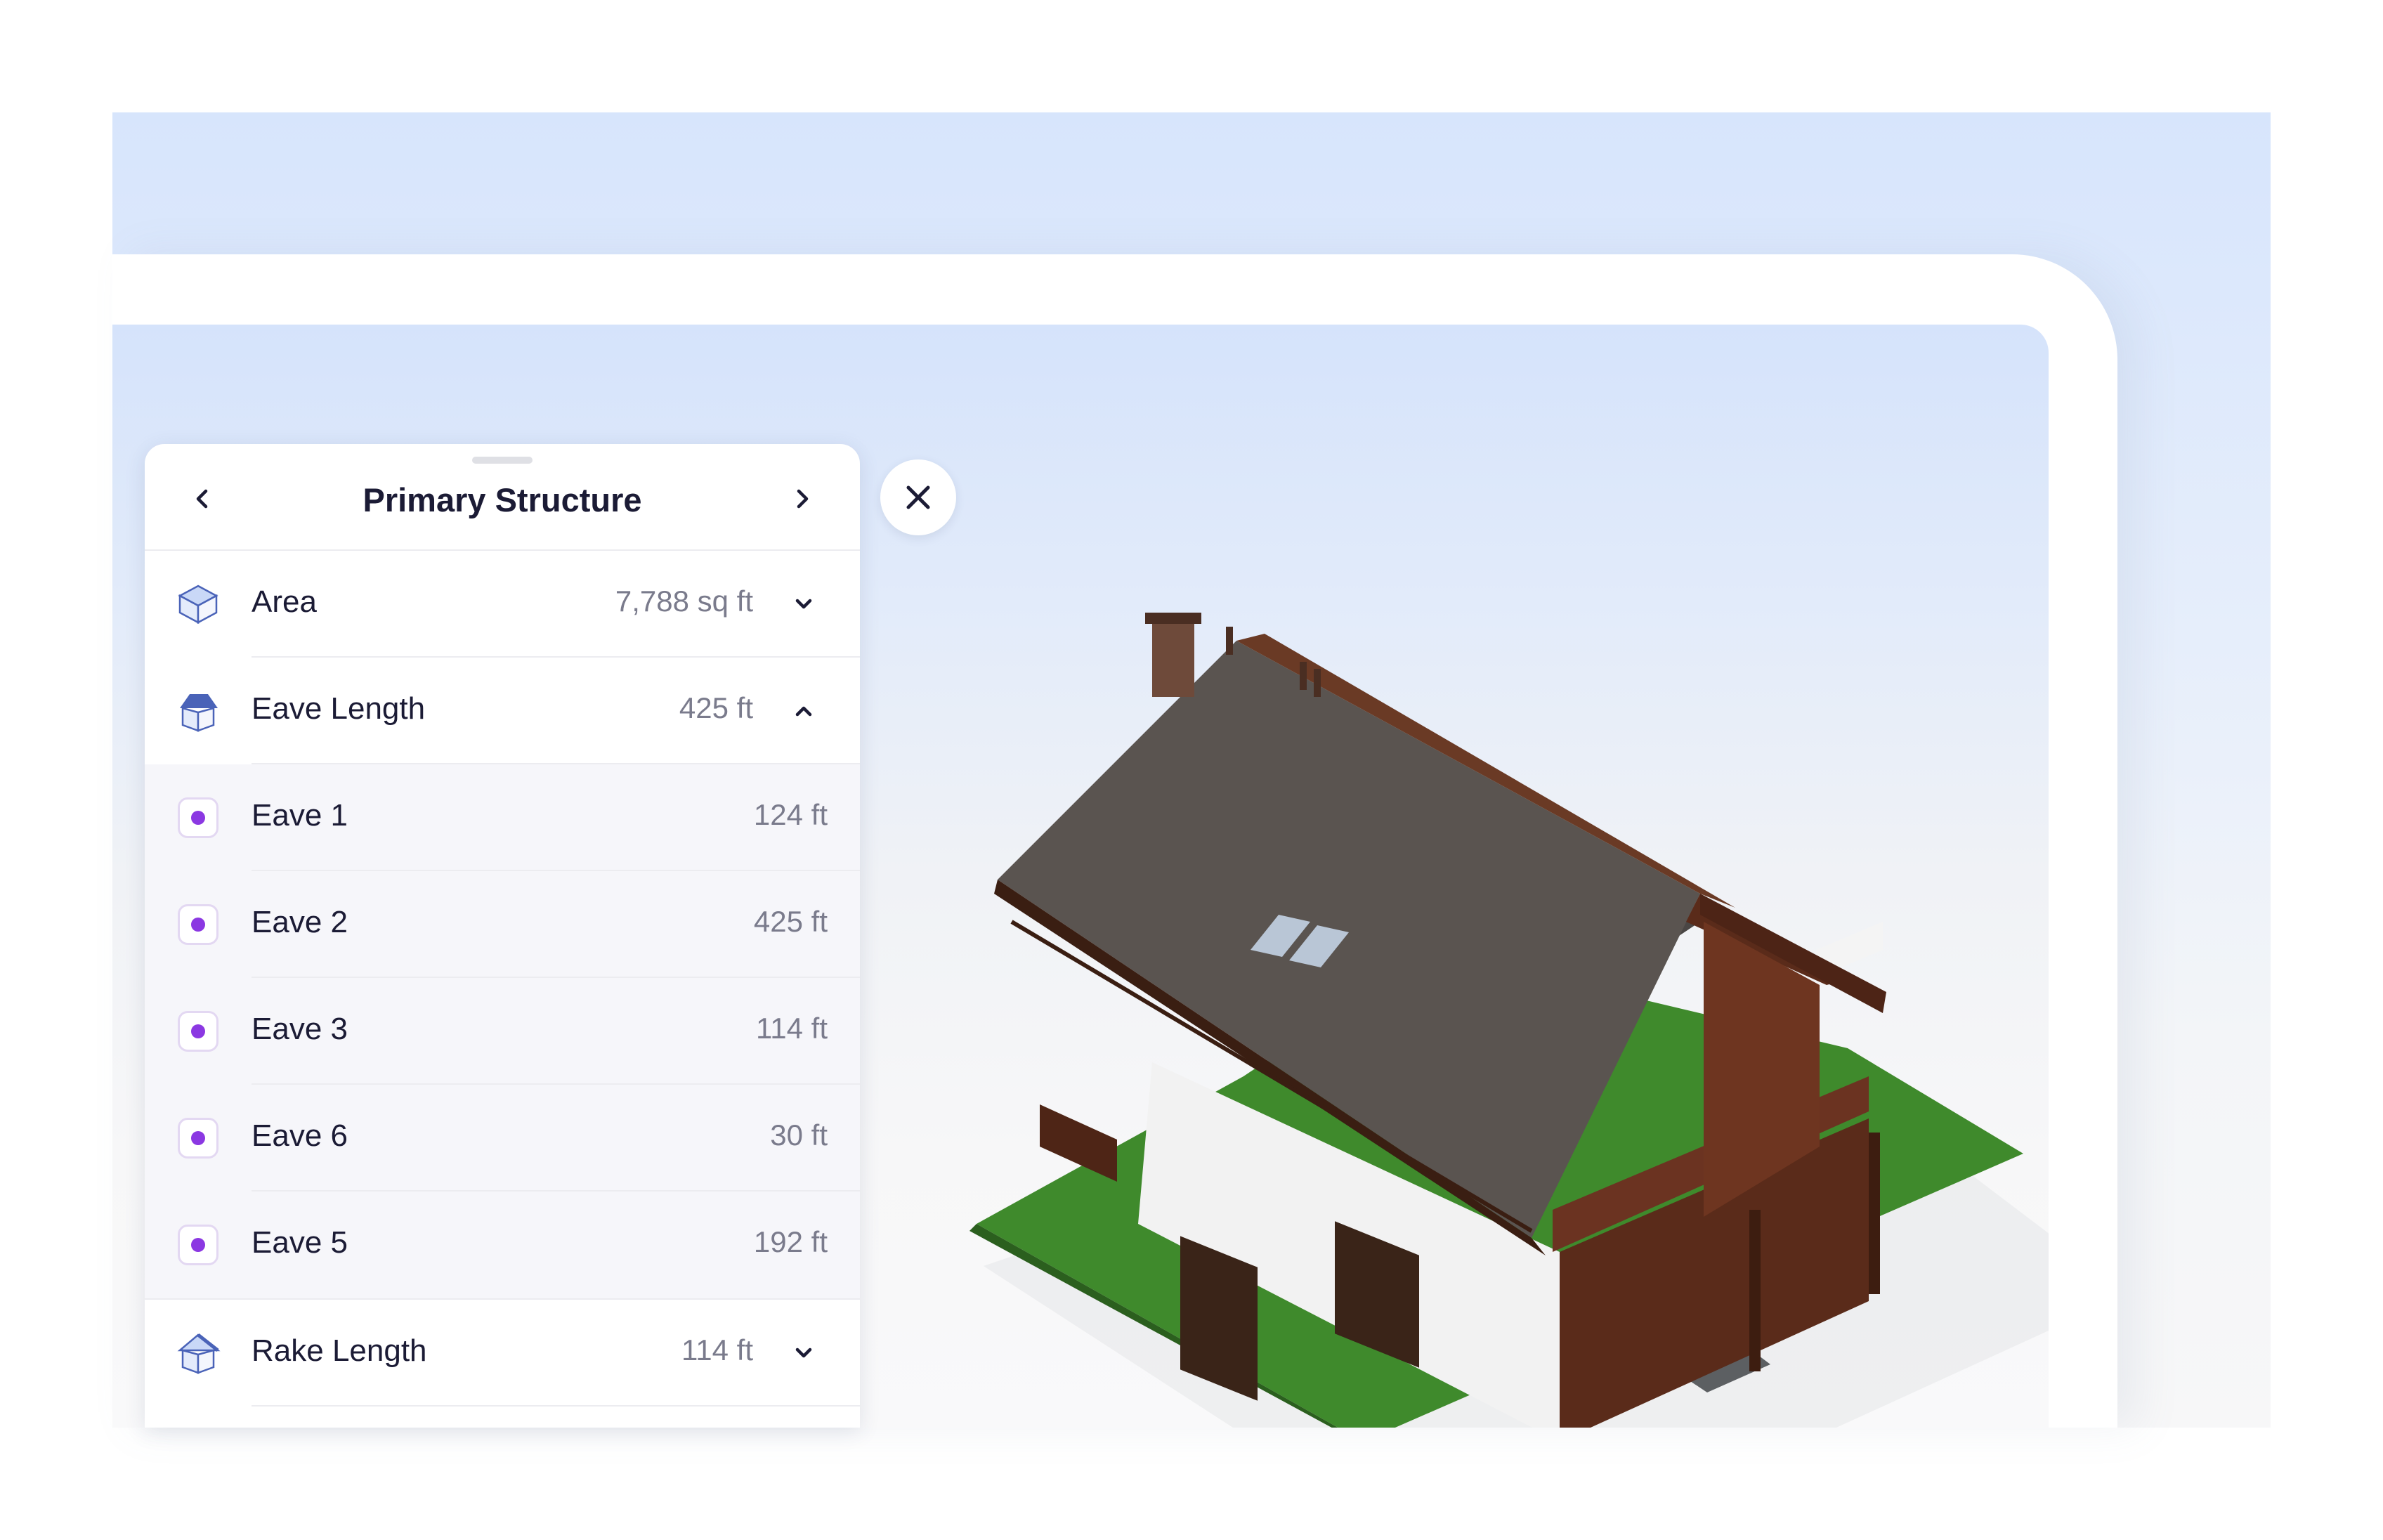  I want to click on row-value: 124 ft, so click(790, 815).